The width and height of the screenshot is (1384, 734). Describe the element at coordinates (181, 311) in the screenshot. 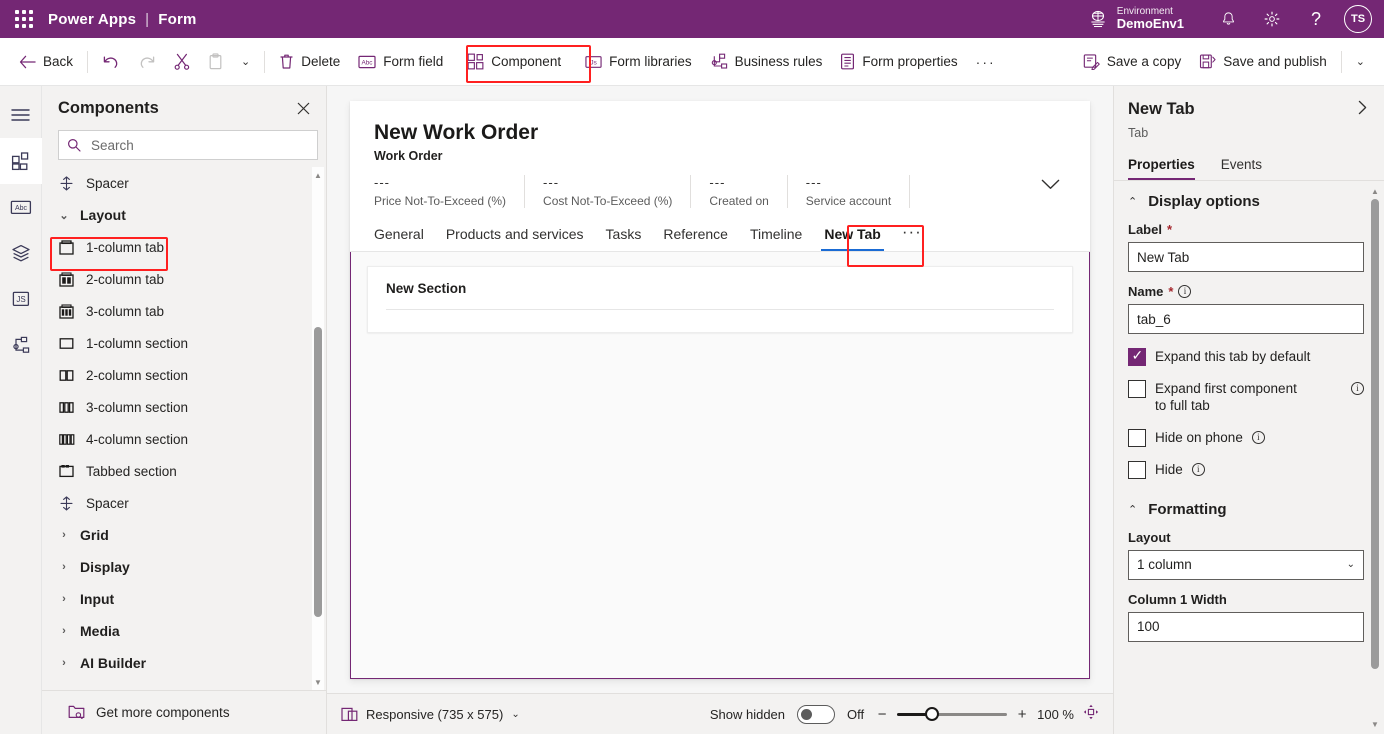

I see `component-item-3-column-tab: 3-column tab` at that location.